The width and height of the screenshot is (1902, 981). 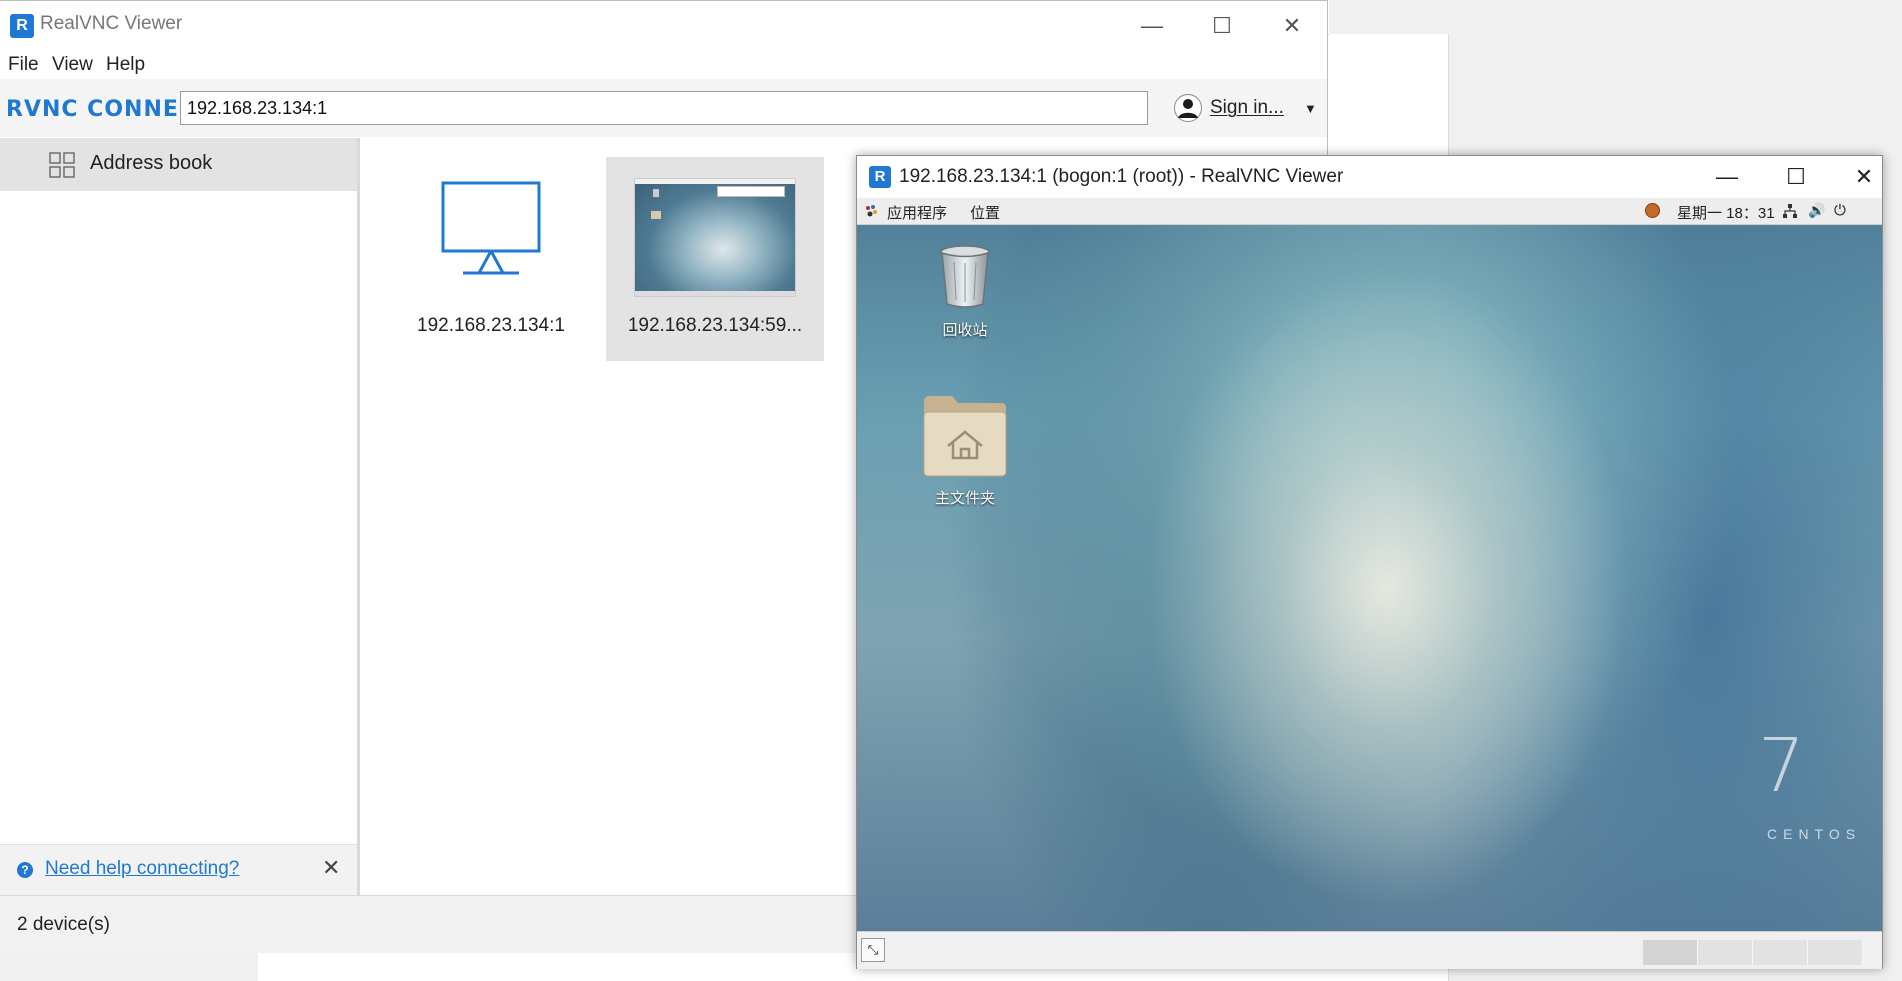 What do you see at coordinates (1369, 211) in the screenshot?
I see `gnome-top-bar: 应用程序 位置 星期一 18：31 🔊 ⏻` at bounding box center [1369, 211].